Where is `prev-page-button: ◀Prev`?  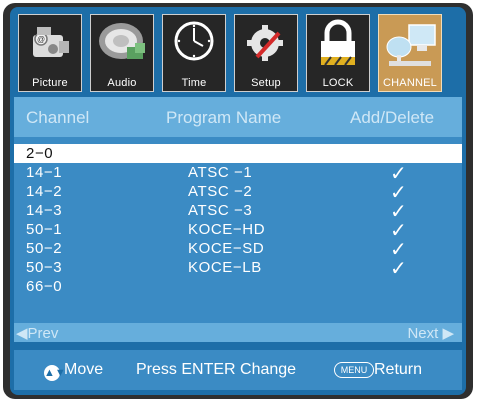 prev-page-button: ◀Prev is located at coordinates (37, 333).